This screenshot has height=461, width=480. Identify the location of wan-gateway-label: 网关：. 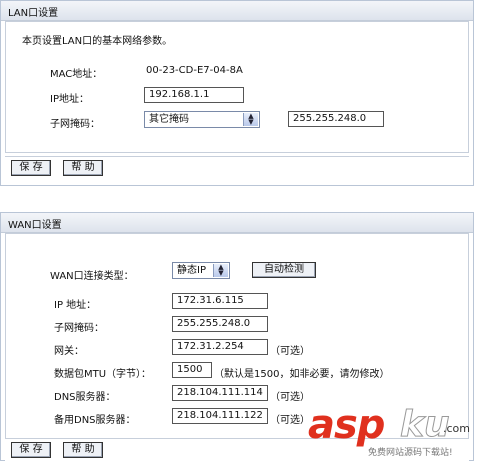
(69, 351).